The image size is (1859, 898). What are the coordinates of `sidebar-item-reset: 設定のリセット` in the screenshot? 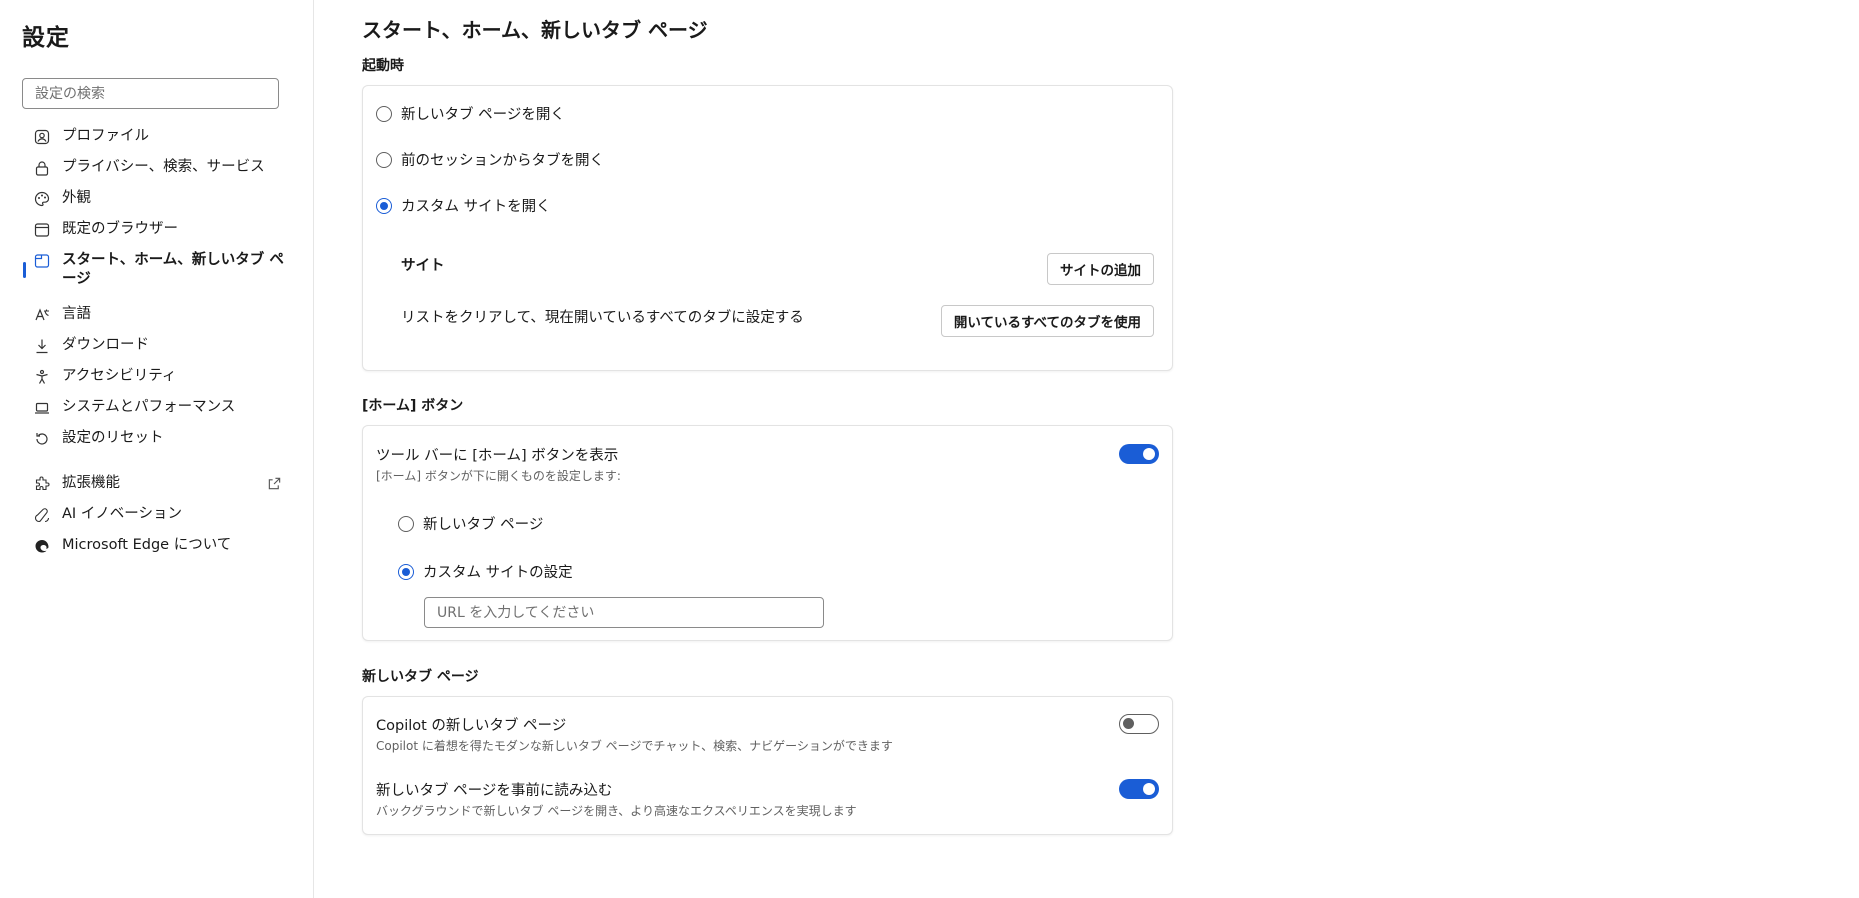 It's located at (157, 438).